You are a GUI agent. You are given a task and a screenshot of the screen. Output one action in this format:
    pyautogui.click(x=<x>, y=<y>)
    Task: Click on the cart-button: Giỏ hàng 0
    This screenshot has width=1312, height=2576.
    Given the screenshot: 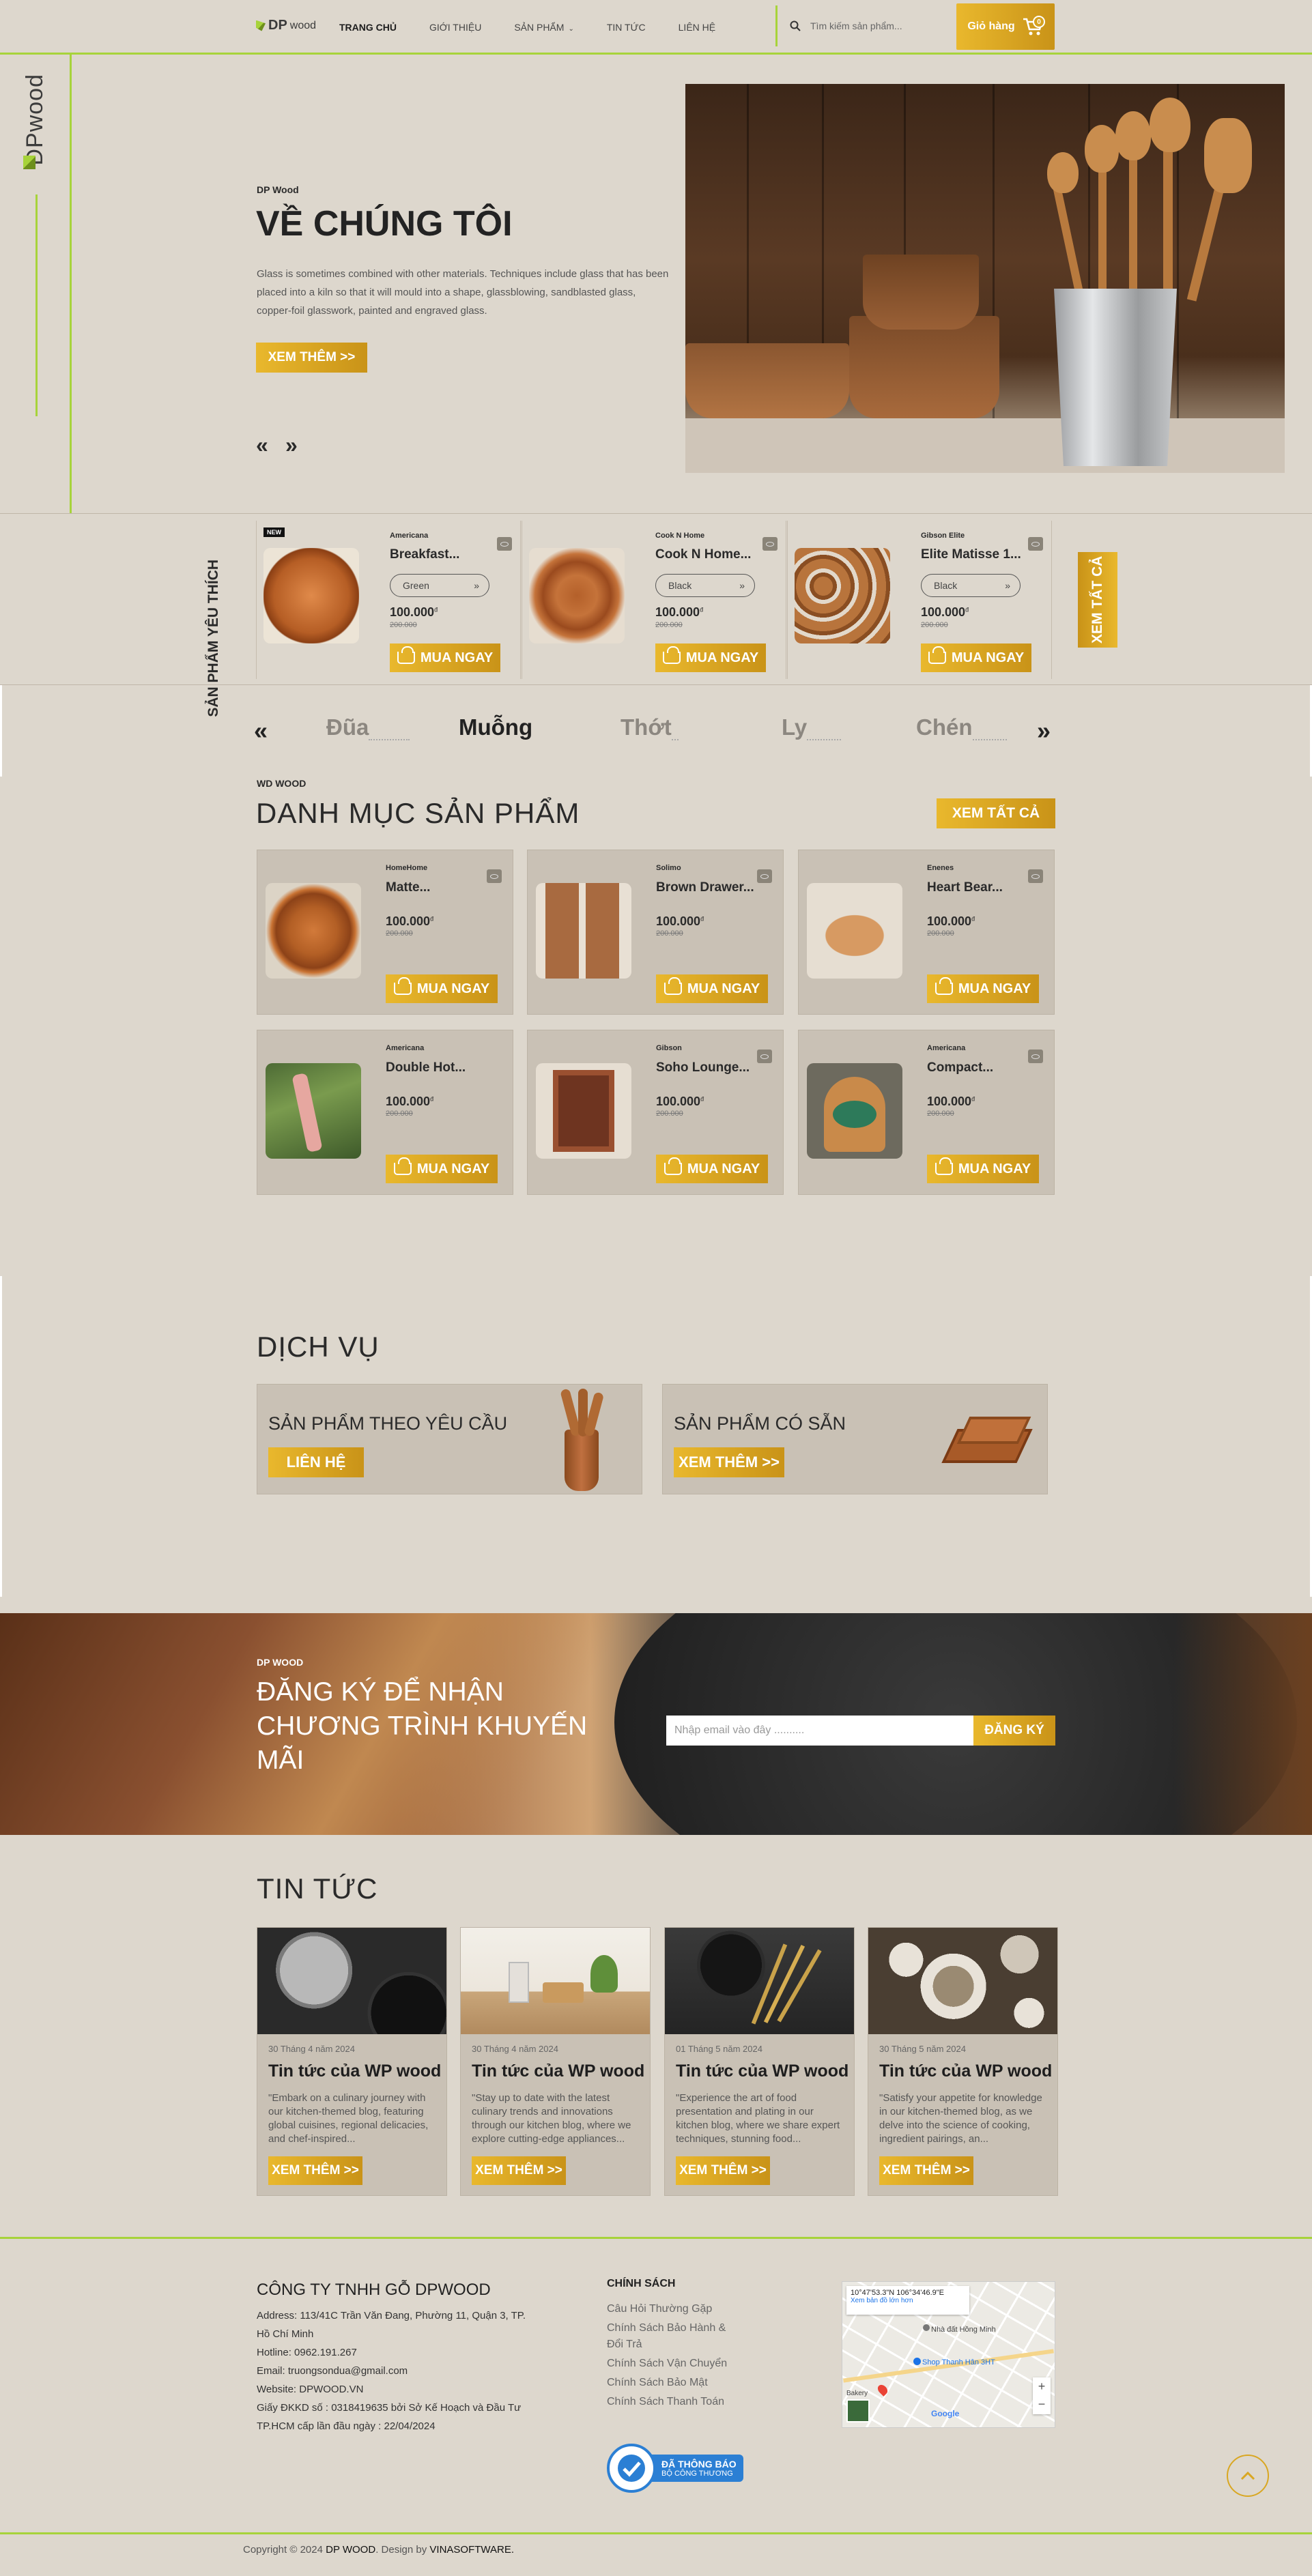 What is the action you would take?
    pyautogui.click(x=1005, y=26)
    